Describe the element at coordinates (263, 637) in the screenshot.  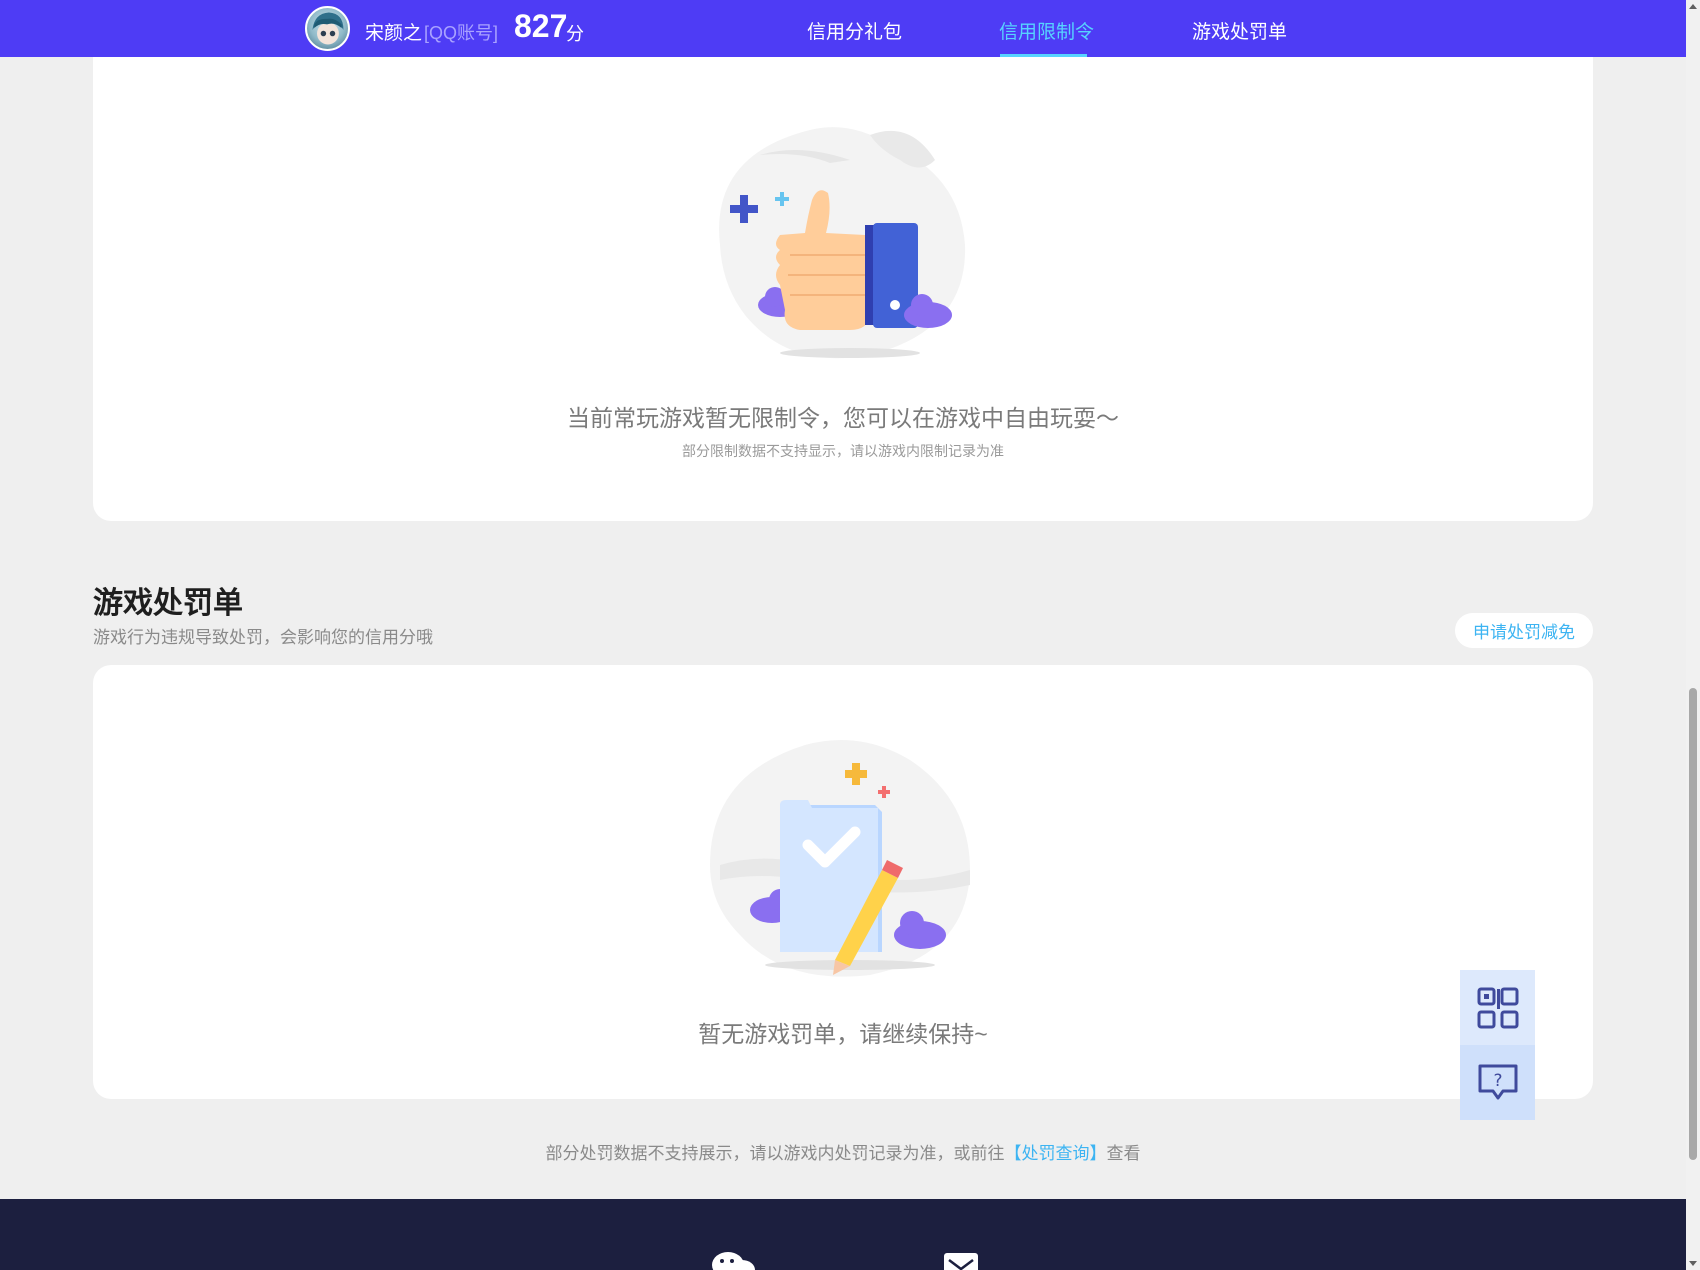
I see `section-subtitle: 游戏行为违规导致处罚，会影响您的信用分哦` at that location.